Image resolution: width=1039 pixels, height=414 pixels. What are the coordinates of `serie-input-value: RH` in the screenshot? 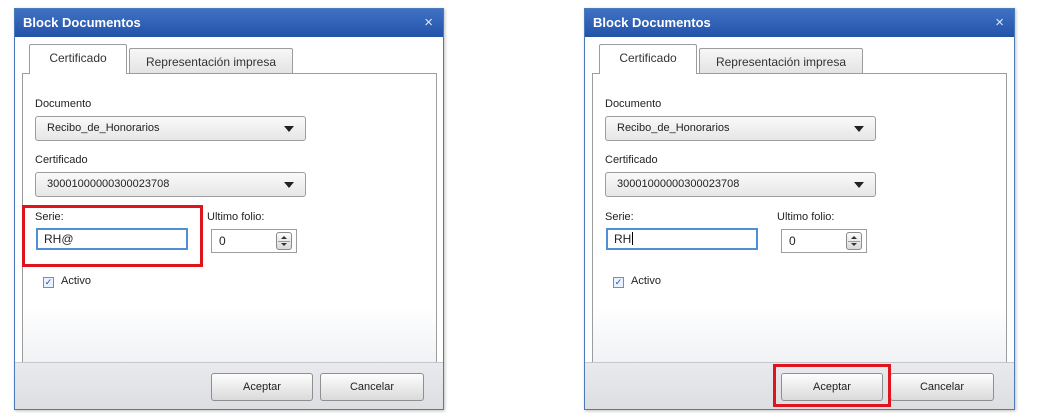 It's located at (623, 239).